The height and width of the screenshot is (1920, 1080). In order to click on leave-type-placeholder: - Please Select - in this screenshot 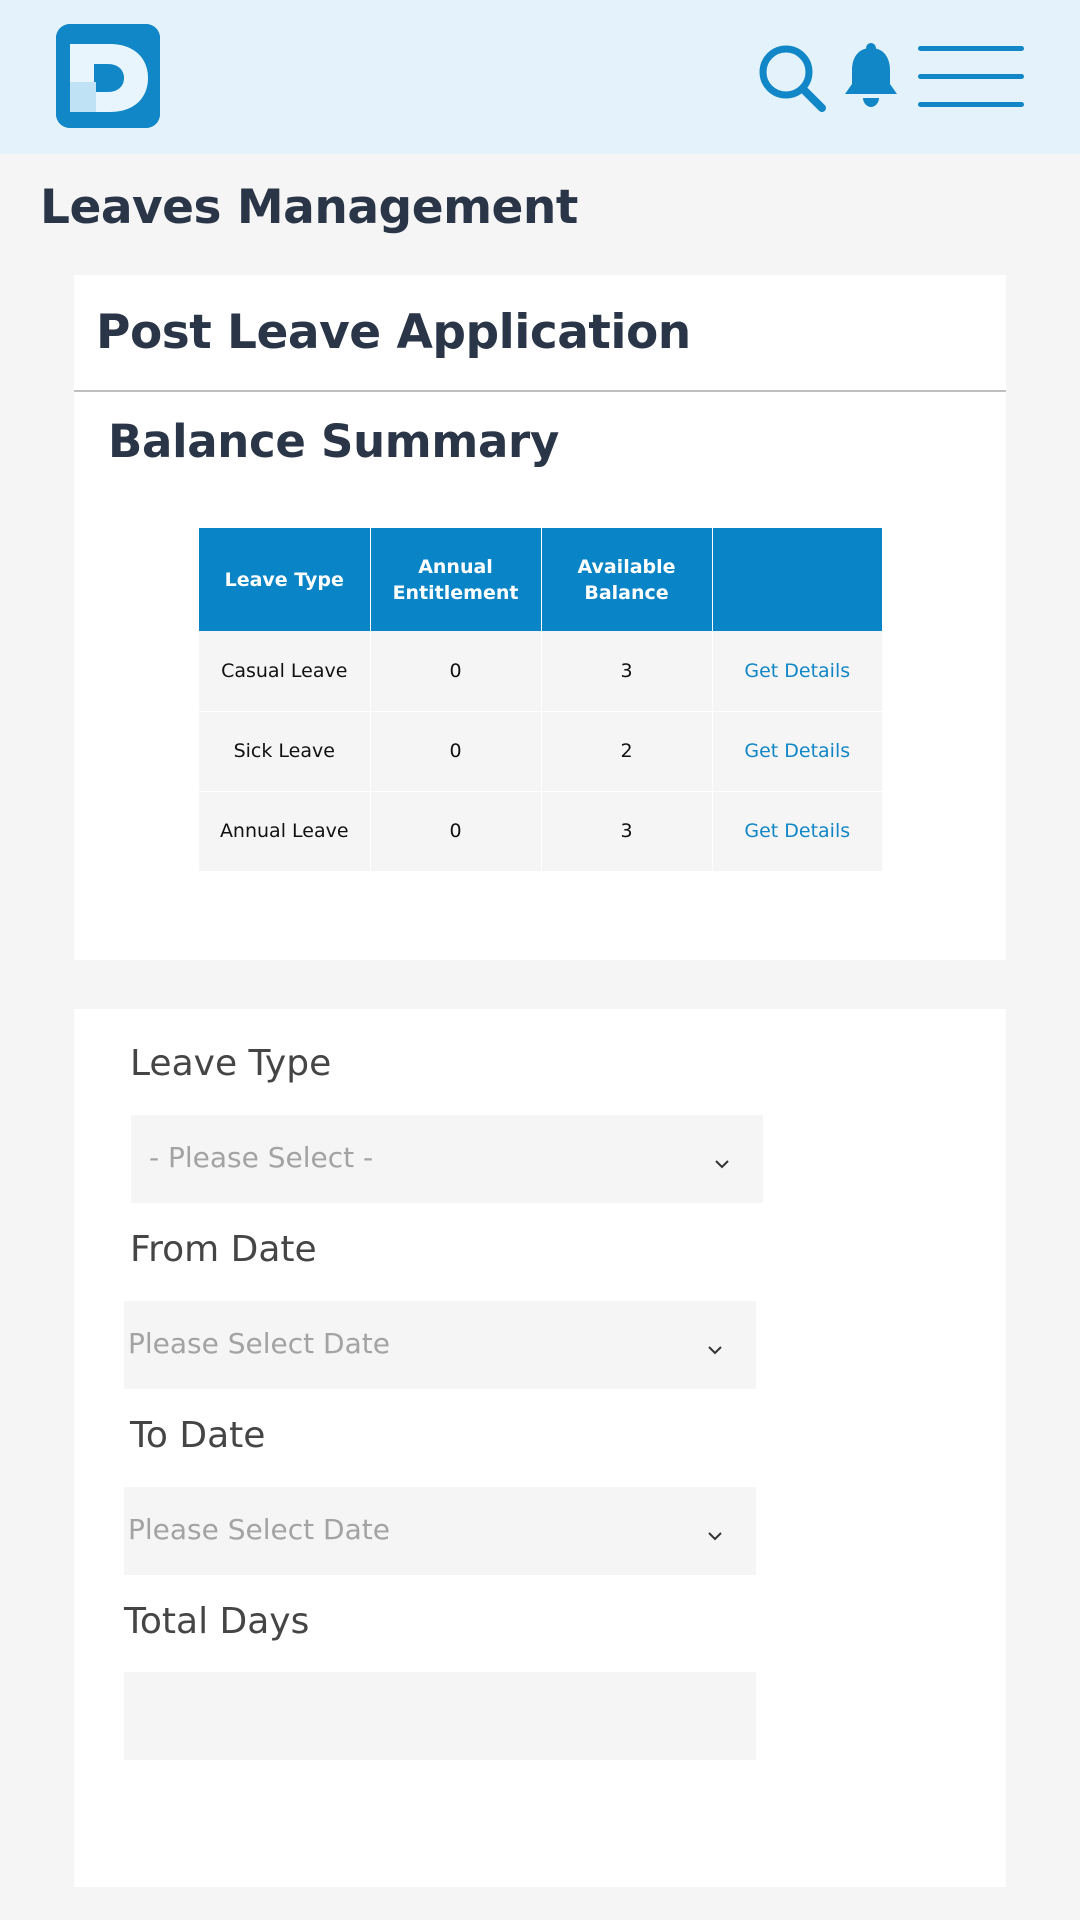, I will do `click(261, 1157)`.